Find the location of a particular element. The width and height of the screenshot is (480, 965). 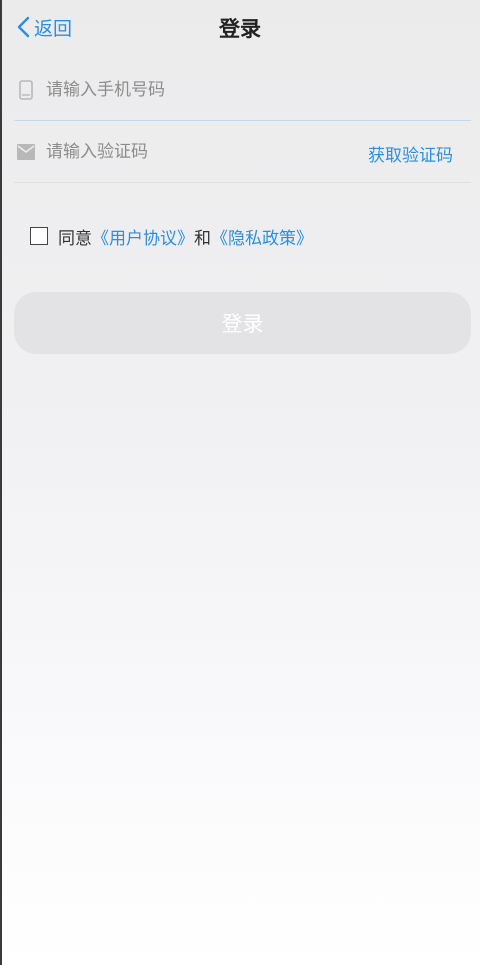

agreement-and: 和 is located at coordinates (202, 238).